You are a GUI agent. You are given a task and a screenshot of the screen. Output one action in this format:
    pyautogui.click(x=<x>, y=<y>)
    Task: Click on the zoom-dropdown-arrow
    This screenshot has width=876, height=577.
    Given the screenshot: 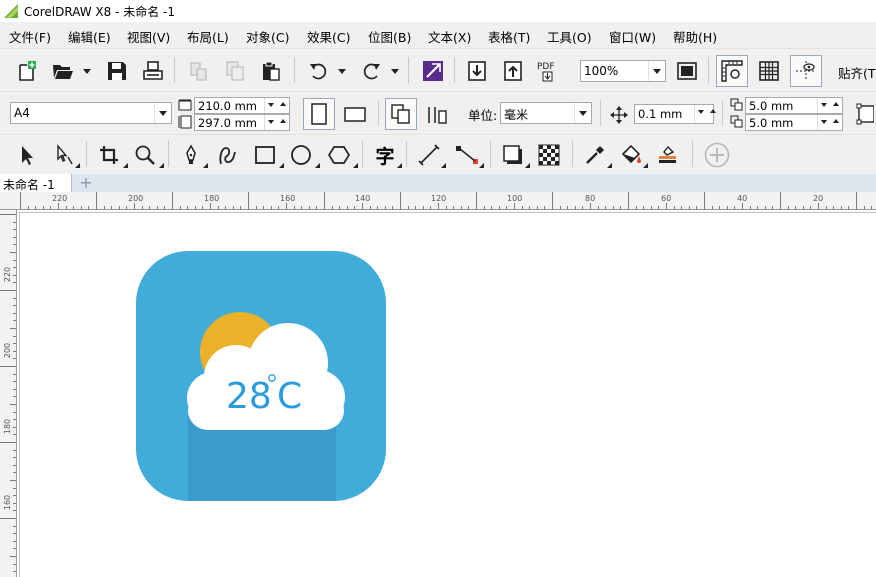 What is the action you would take?
    pyautogui.click(x=656, y=71)
    